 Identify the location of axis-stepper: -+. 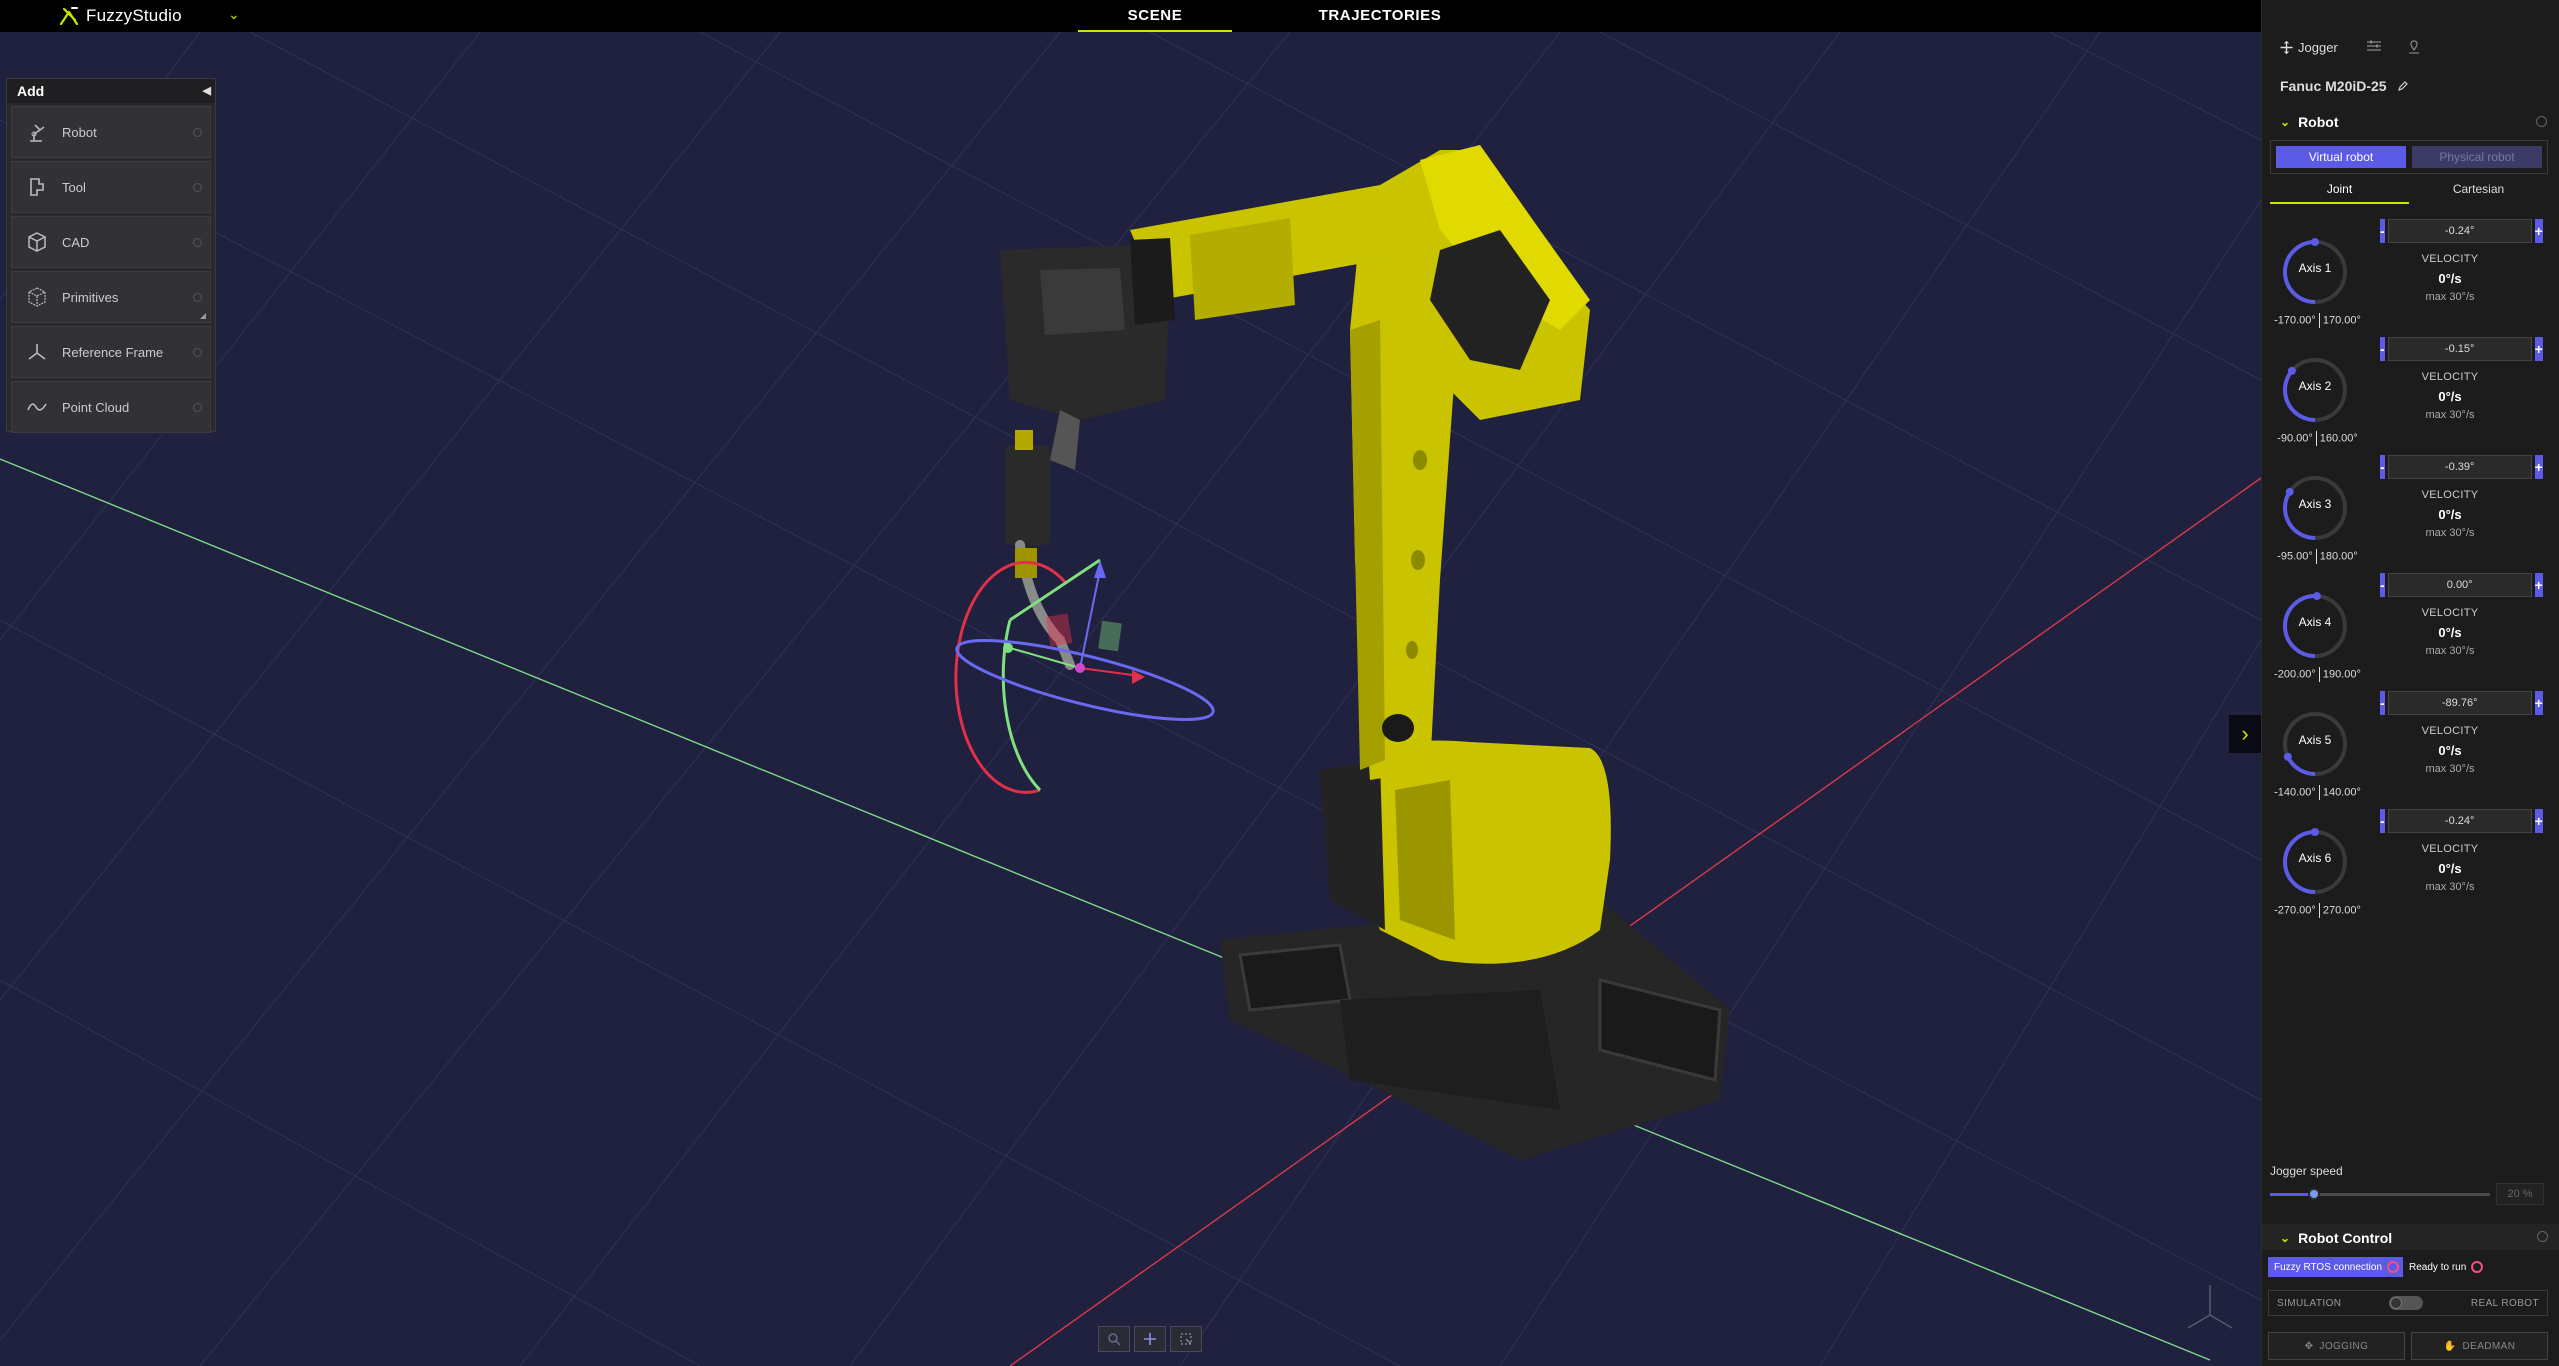
(2461, 585).